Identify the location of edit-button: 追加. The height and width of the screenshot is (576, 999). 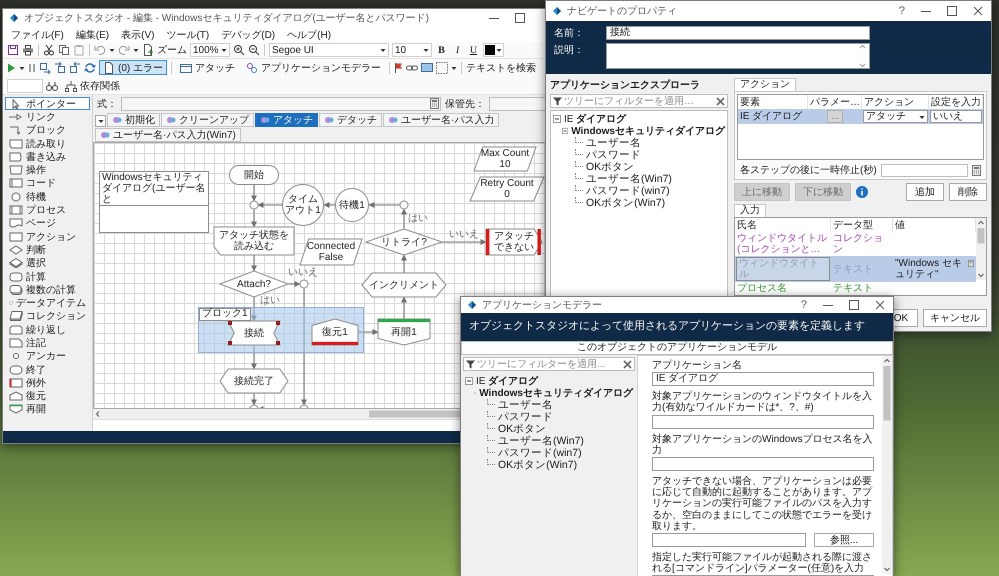
(925, 192).